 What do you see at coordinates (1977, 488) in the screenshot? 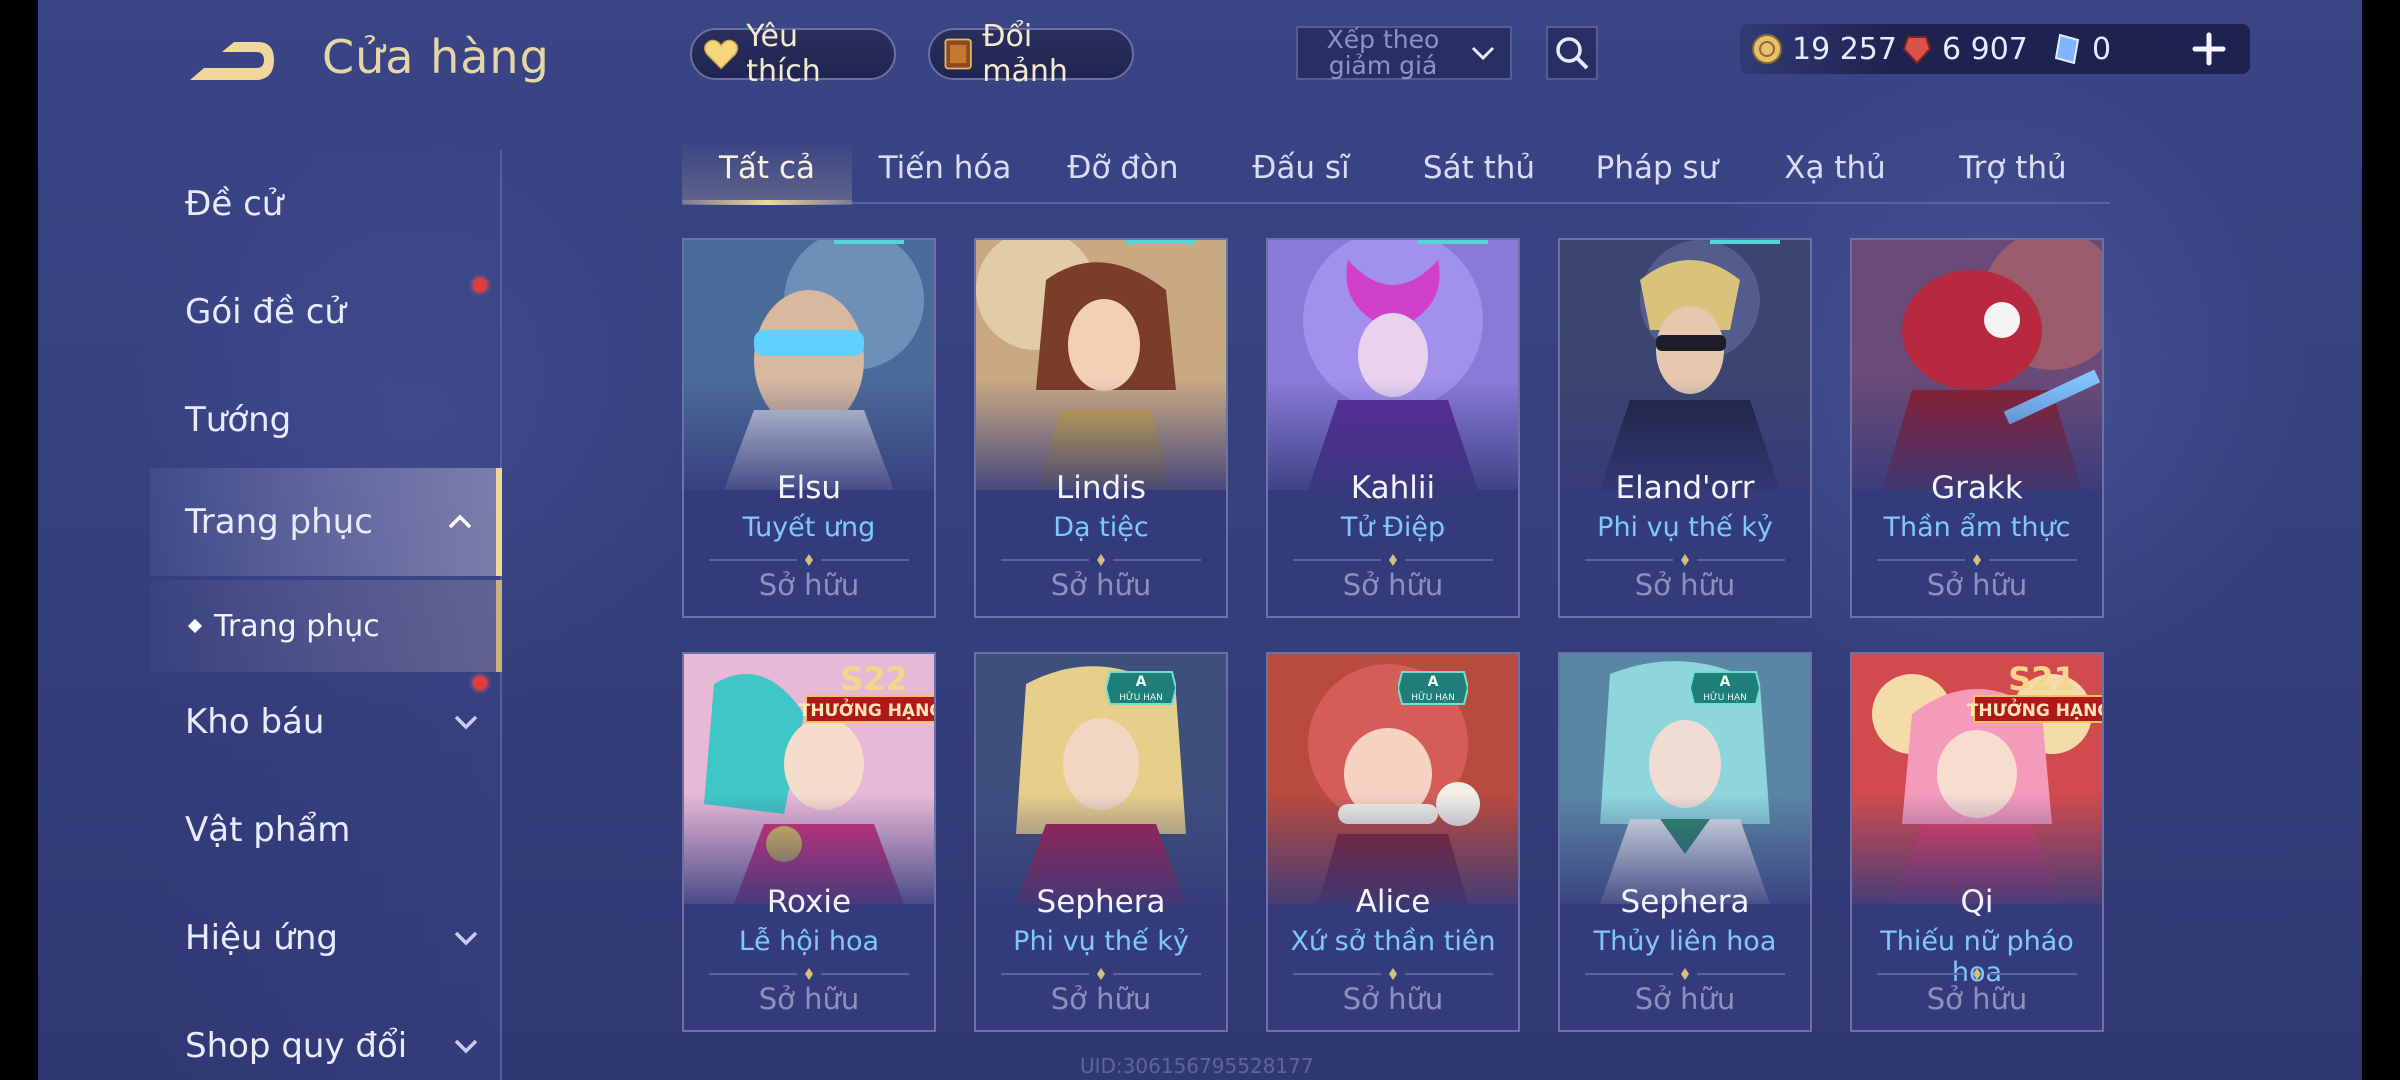
I see `hero-name: Grakk` at bounding box center [1977, 488].